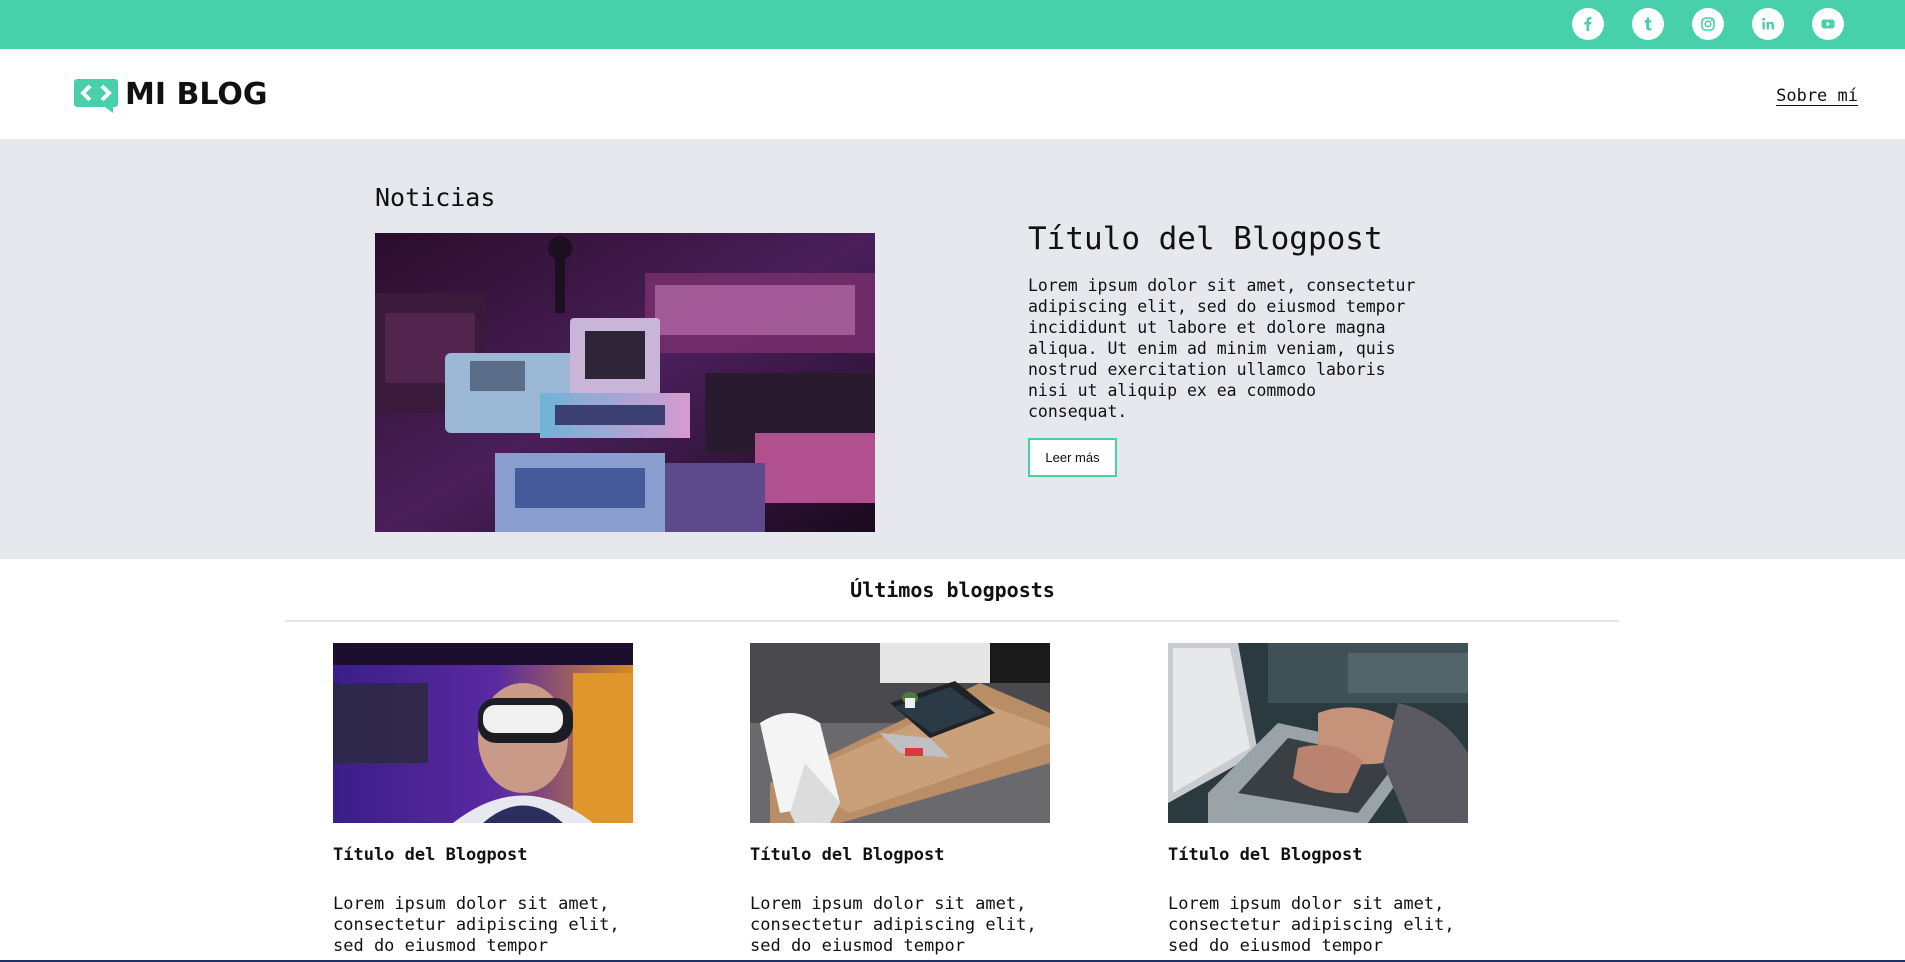 The width and height of the screenshot is (1905, 962). What do you see at coordinates (196, 94) in the screenshot?
I see `logo-text: MI BLOG` at bounding box center [196, 94].